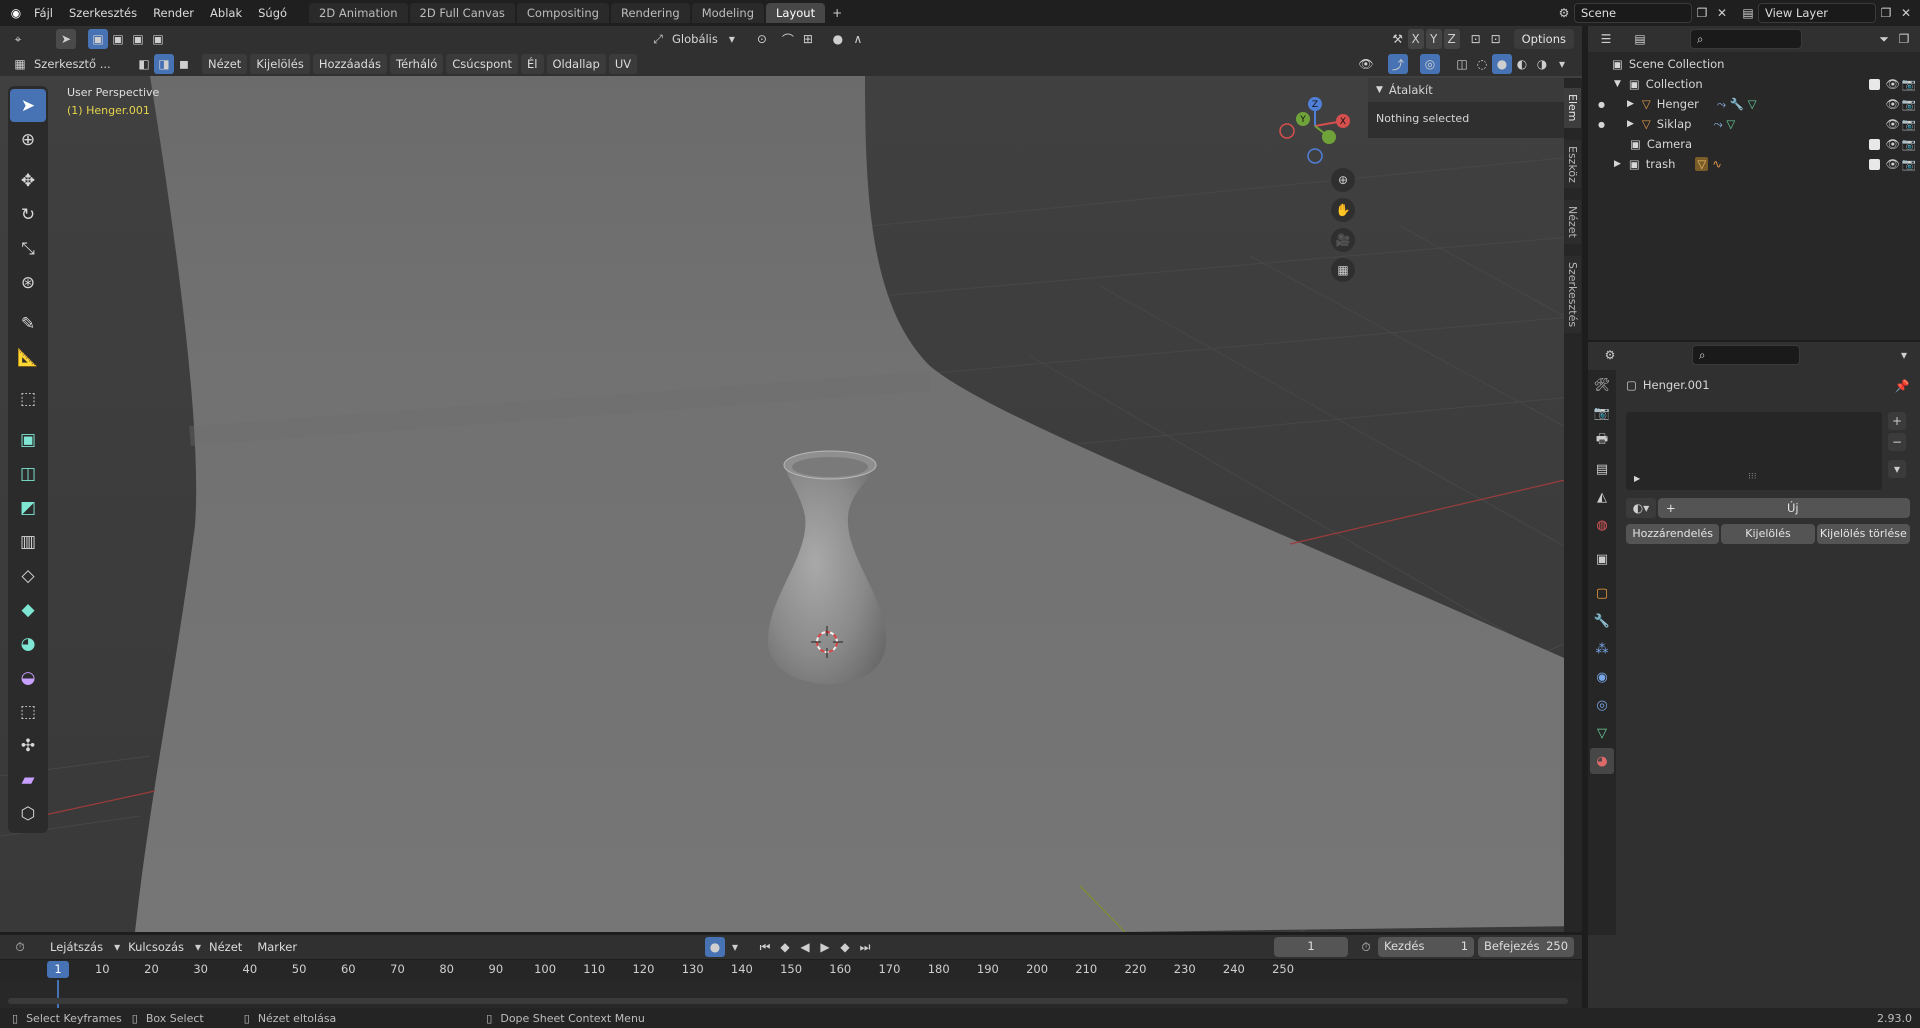  What do you see at coordinates (1343, 240) in the screenshot?
I see `camera-view-icon: 🎥` at bounding box center [1343, 240].